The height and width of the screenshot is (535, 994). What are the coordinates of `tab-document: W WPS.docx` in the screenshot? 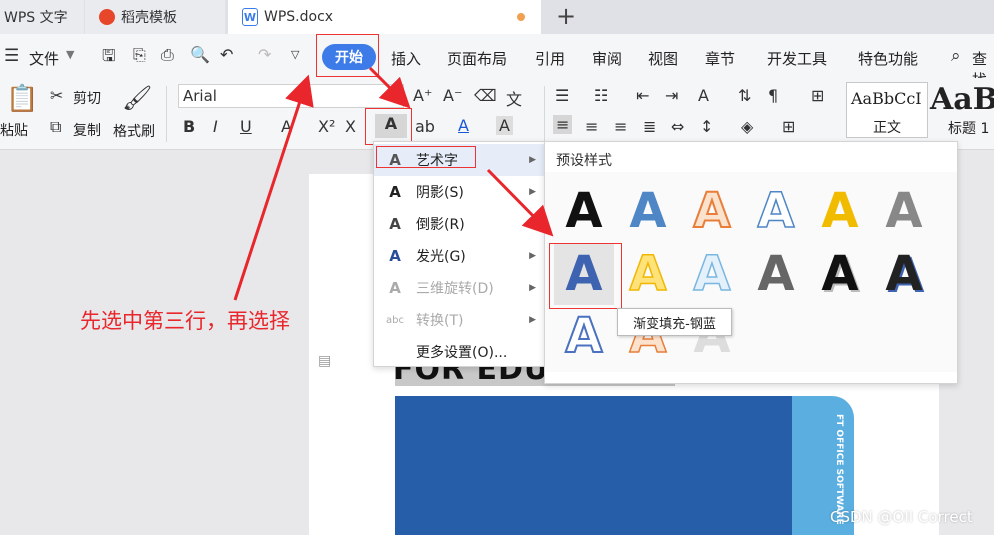 It's located at (384, 17).